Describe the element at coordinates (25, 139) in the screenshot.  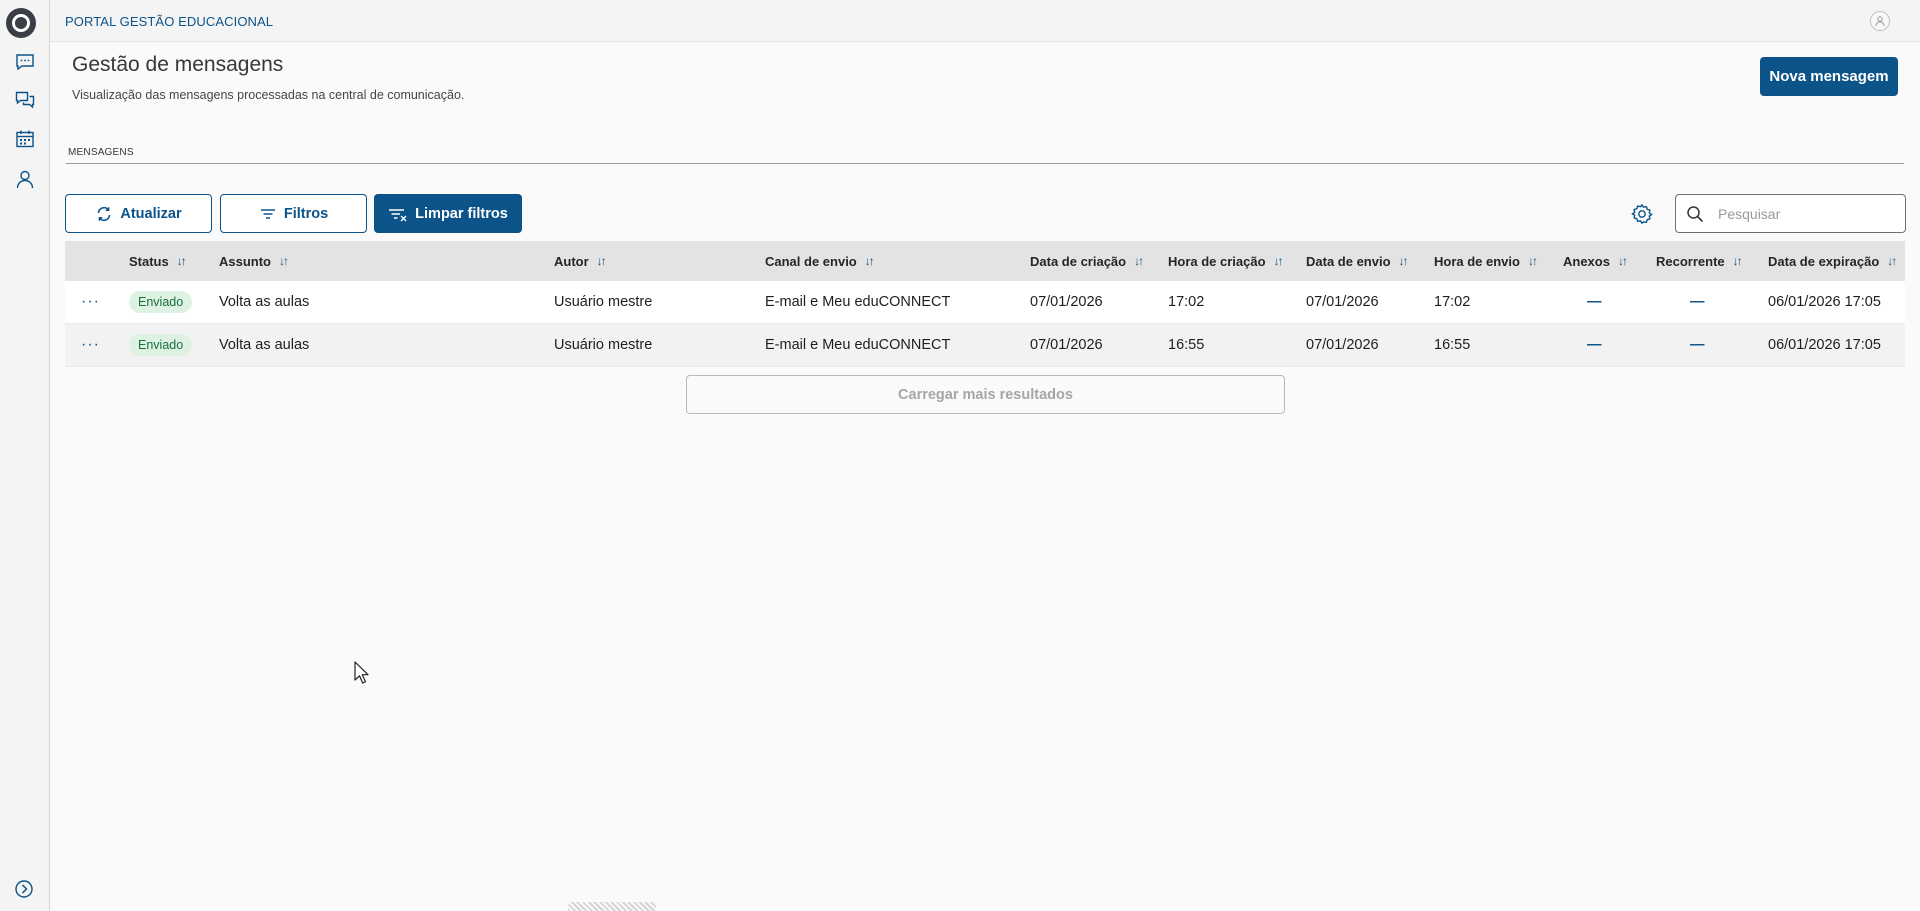
I see `calendar-icon` at that location.